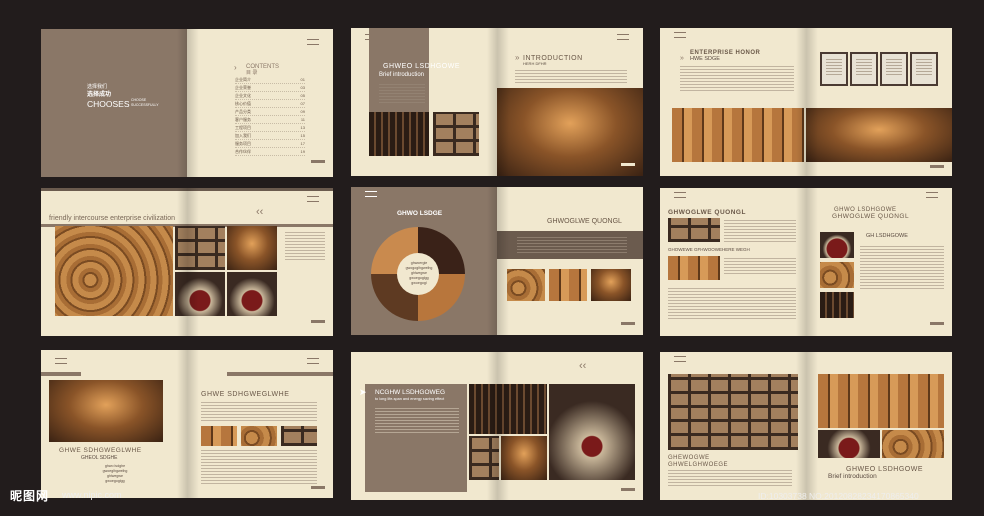 This screenshot has width=984, height=516. What do you see at coordinates (243, 143) in the screenshot?
I see `toc-label: 服务项目` at bounding box center [243, 143].